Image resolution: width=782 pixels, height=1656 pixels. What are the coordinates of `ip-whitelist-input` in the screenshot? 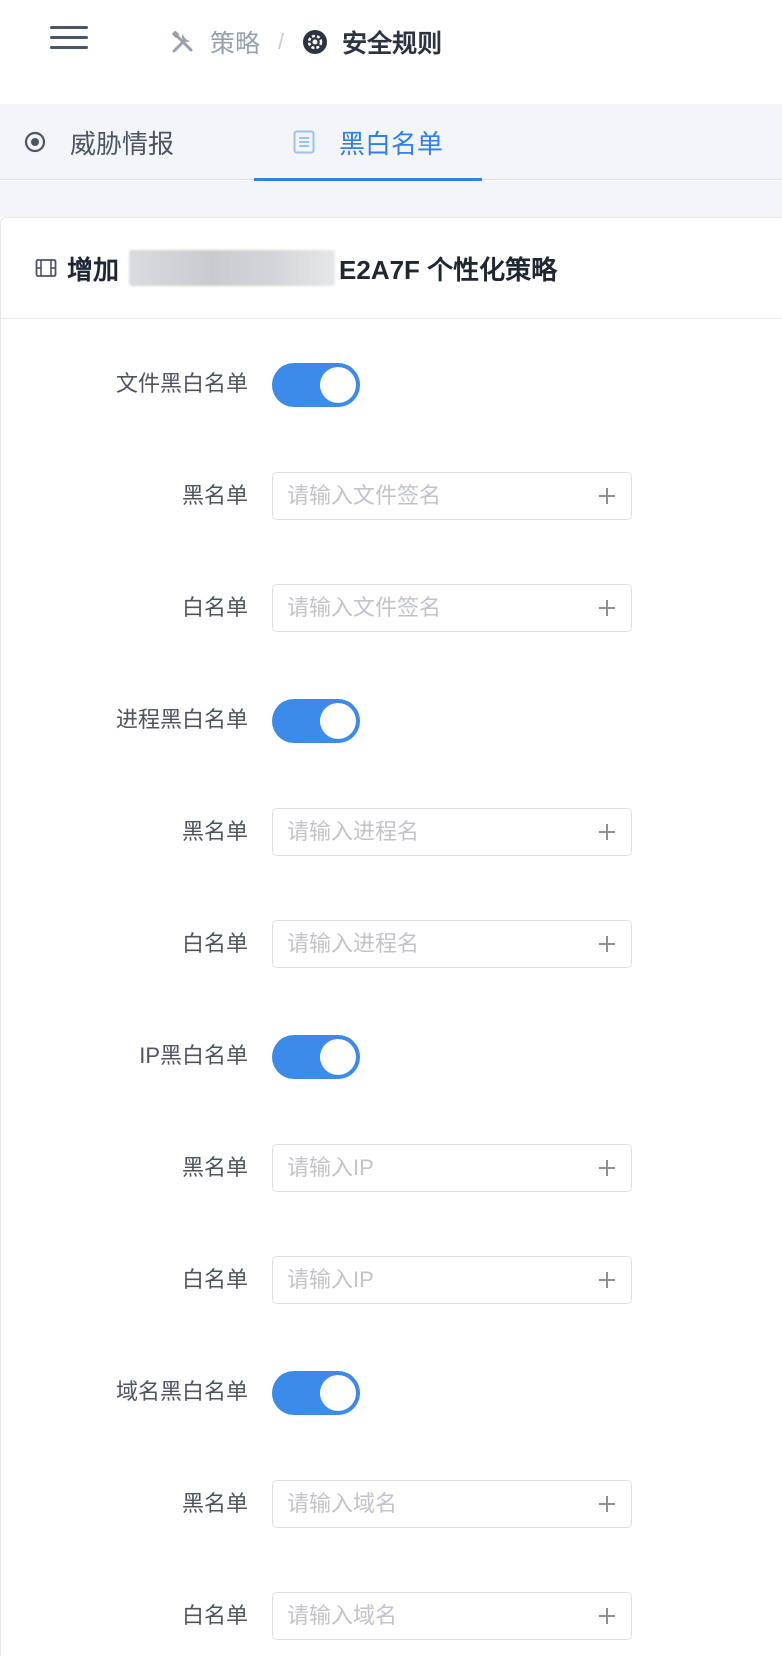 It's located at (432, 1280).